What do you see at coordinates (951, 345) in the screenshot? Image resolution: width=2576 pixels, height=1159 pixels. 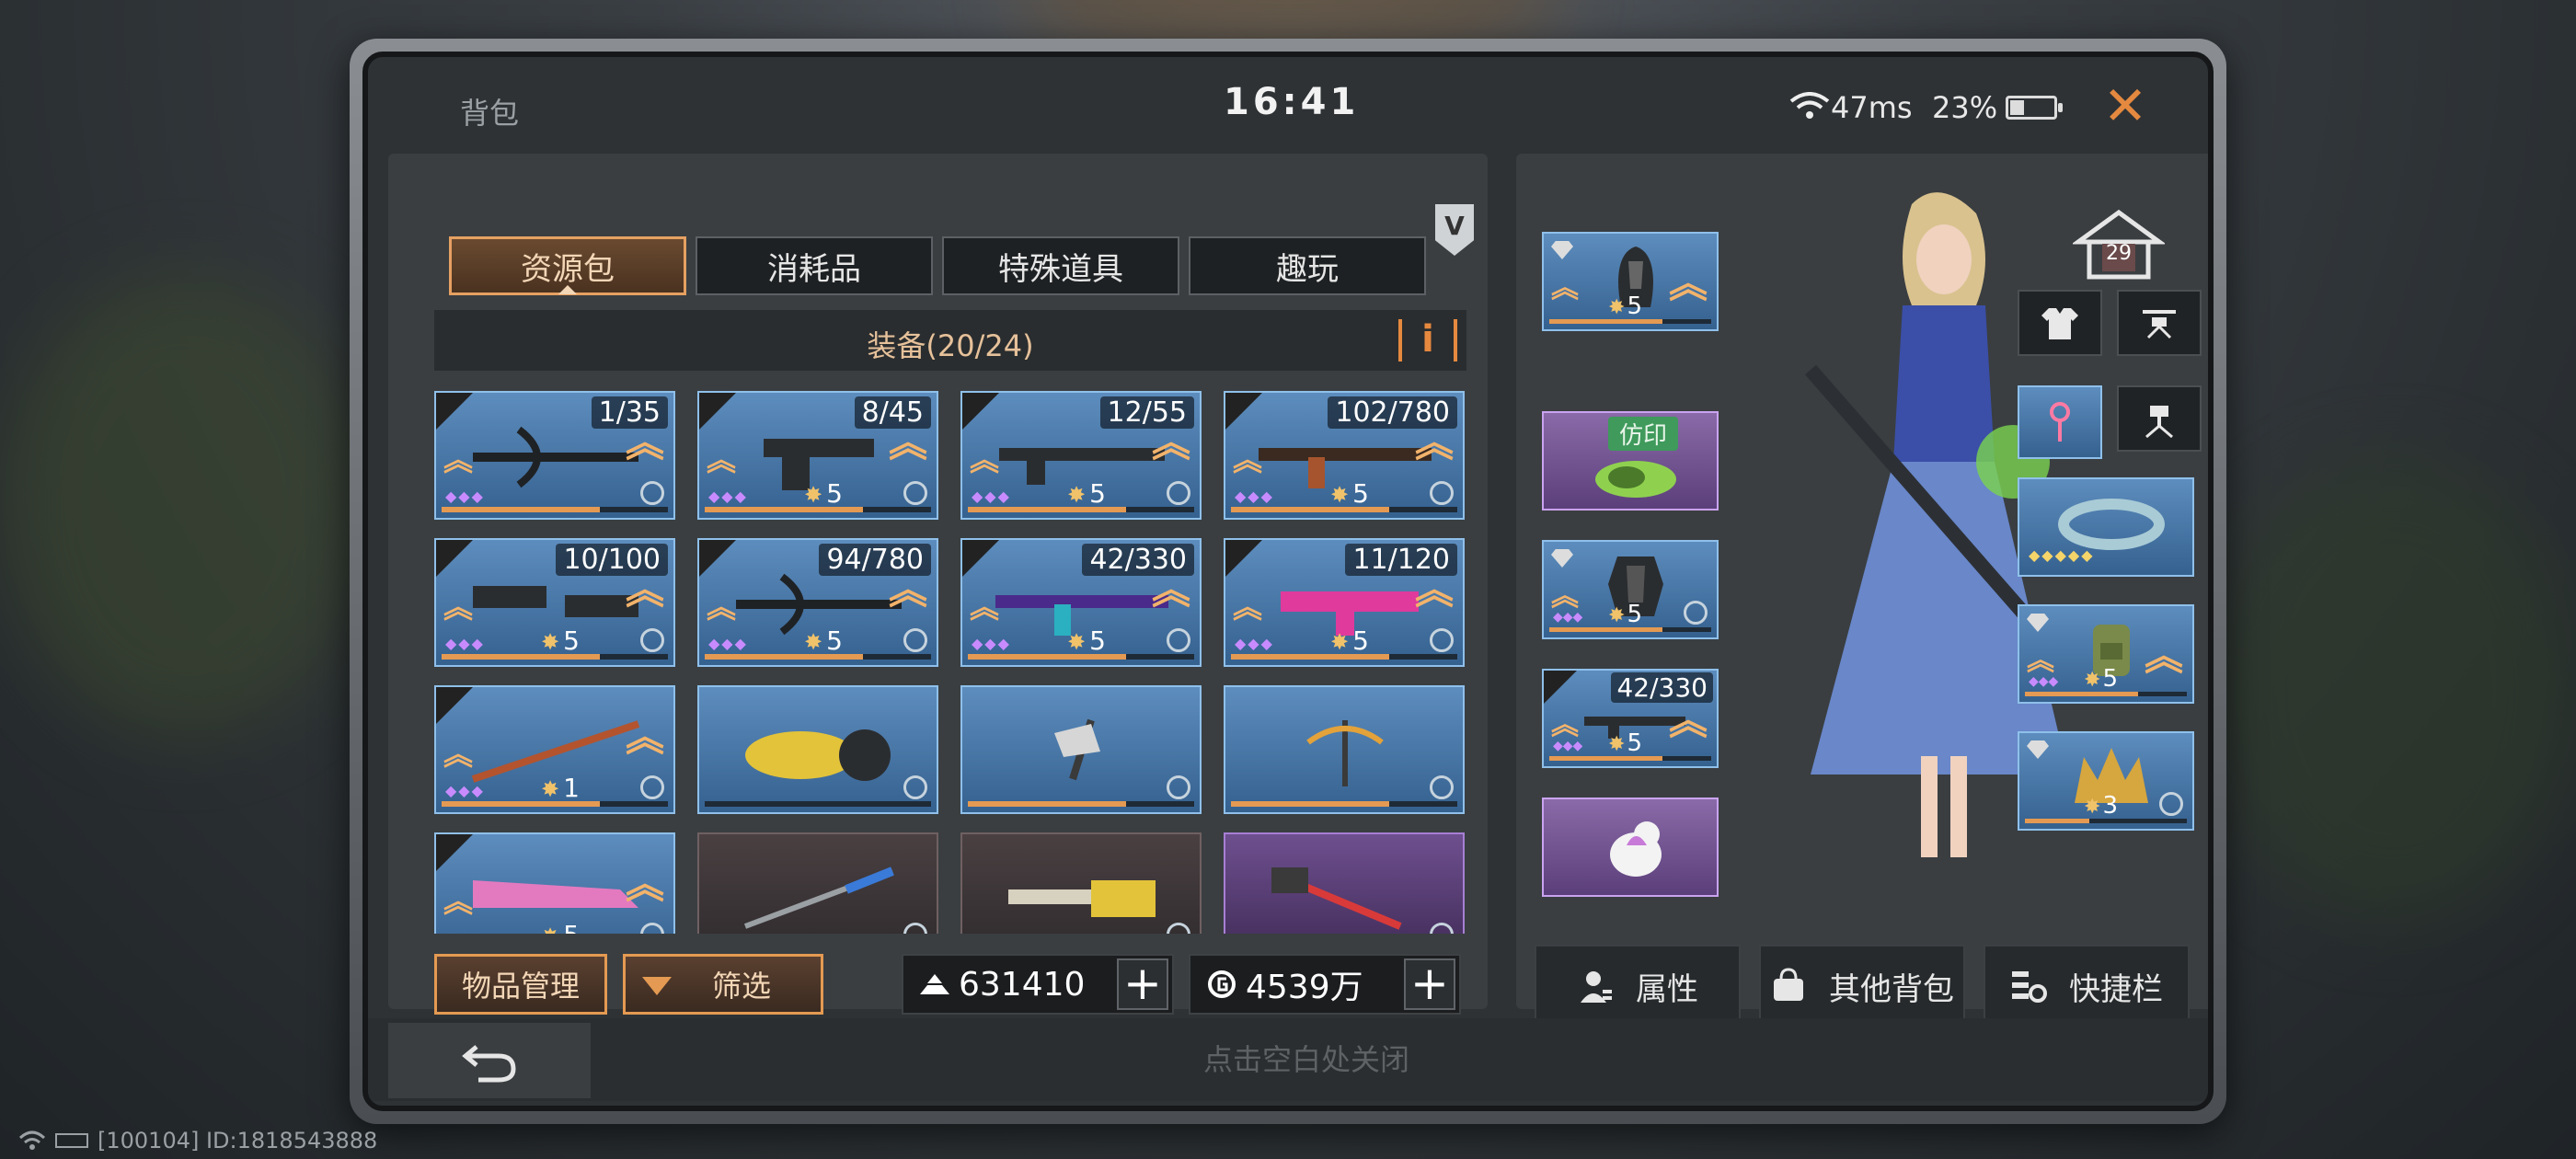 I see `equipment-count-label: 装备(20/24)` at bounding box center [951, 345].